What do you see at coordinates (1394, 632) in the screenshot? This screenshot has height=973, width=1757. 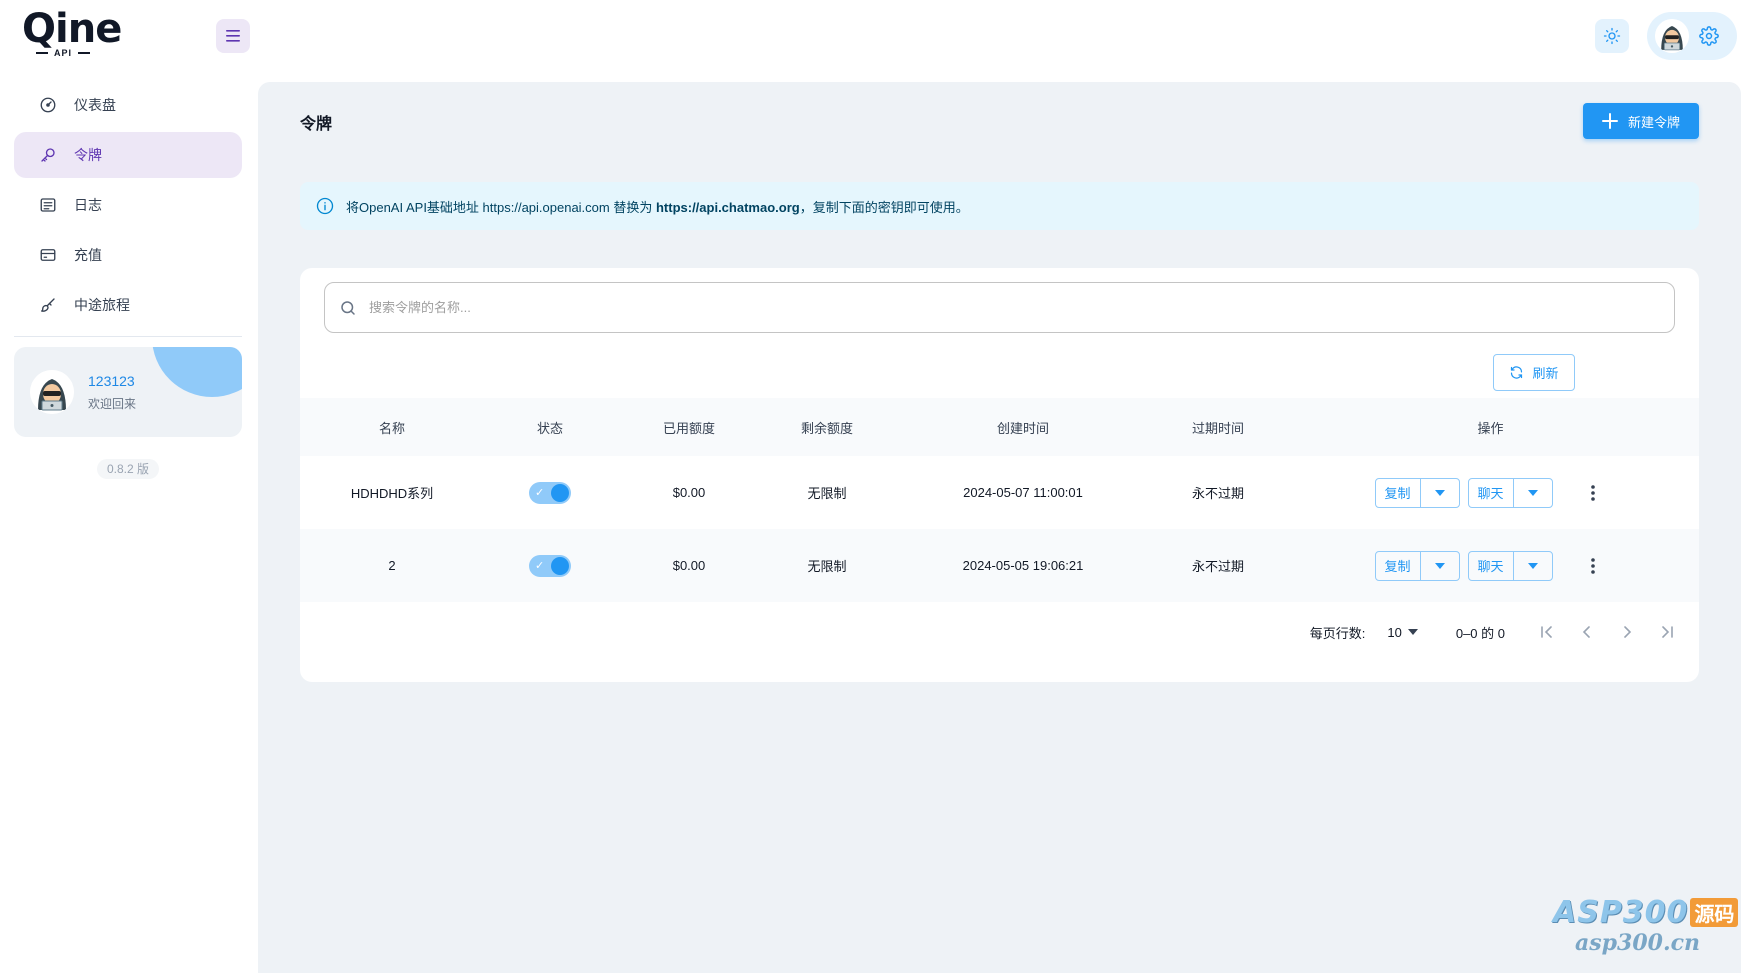 I see `rows-per-page-value: 10` at bounding box center [1394, 632].